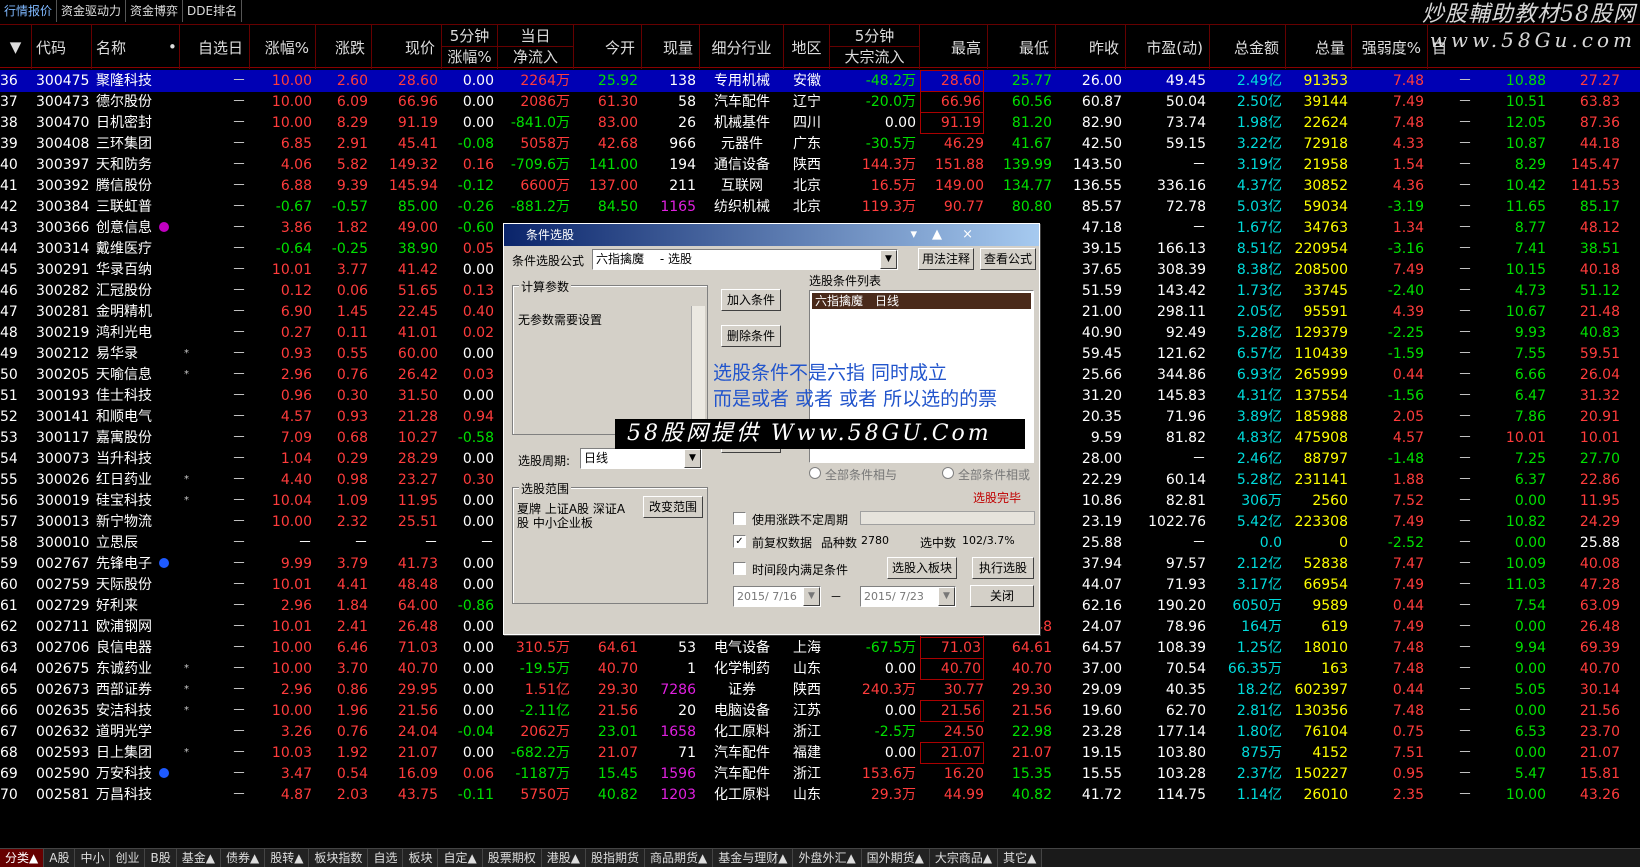 The width and height of the screenshot is (1640, 867). Describe the element at coordinates (478, 333) in the screenshot. I see `cell-min5-pct: 0.02` at that location.